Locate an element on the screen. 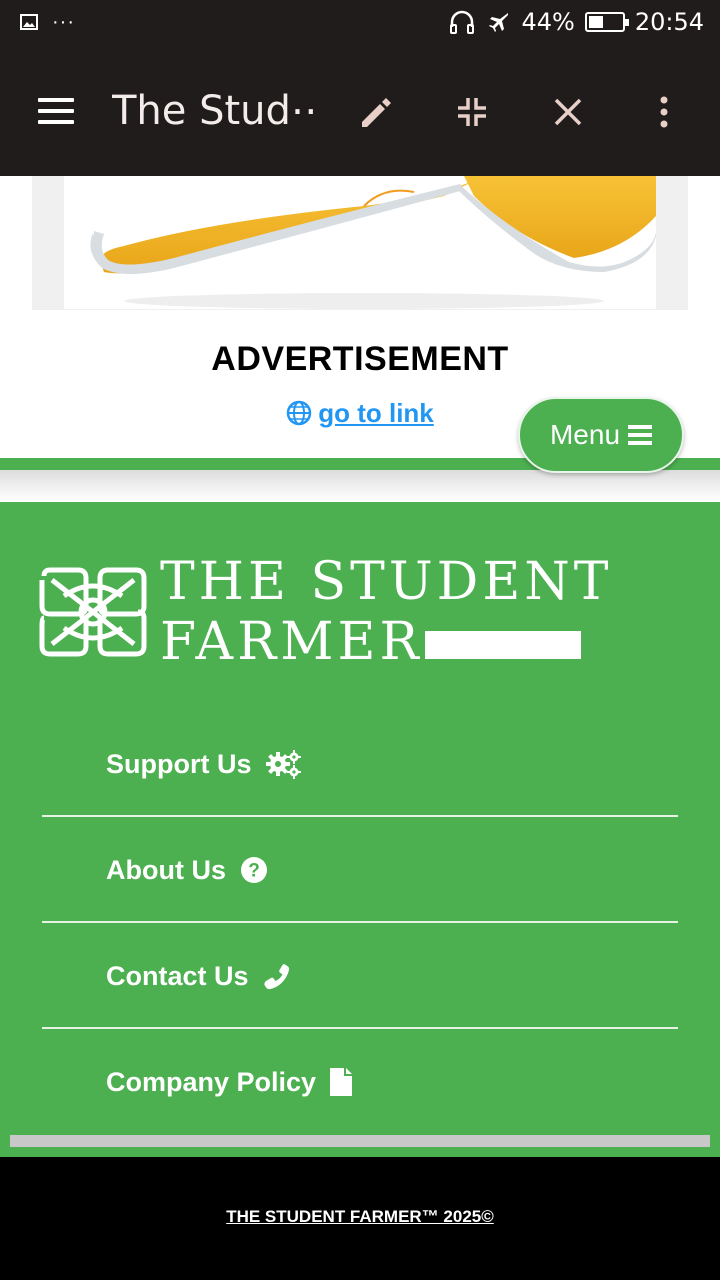  logo-bar is located at coordinates (502, 645).